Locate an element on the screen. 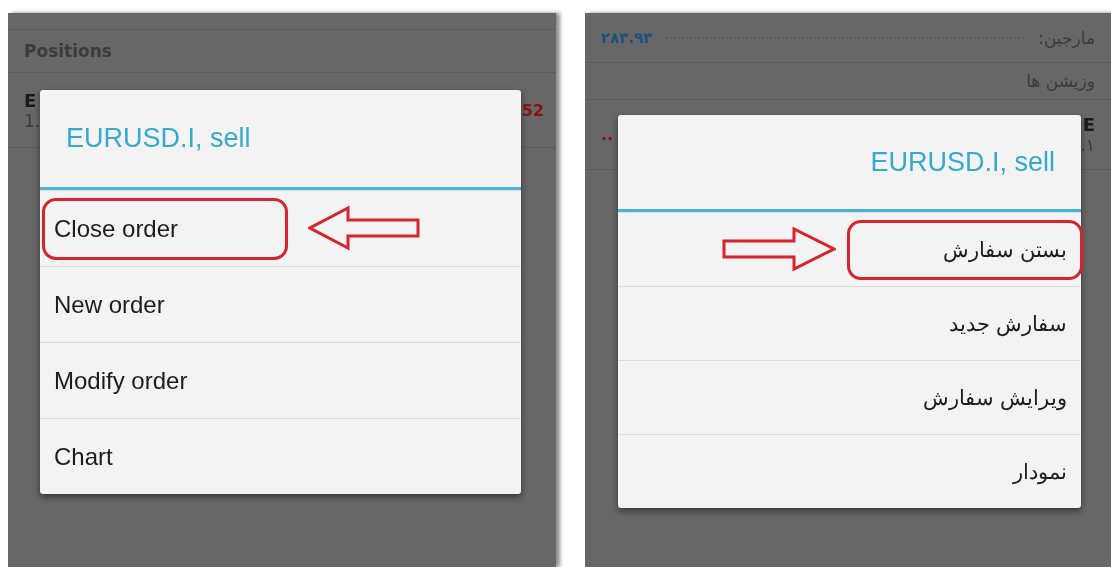 This screenshot has height=567, width=1111. menu-item-label: Modify order is located at coordinates (121, 380).